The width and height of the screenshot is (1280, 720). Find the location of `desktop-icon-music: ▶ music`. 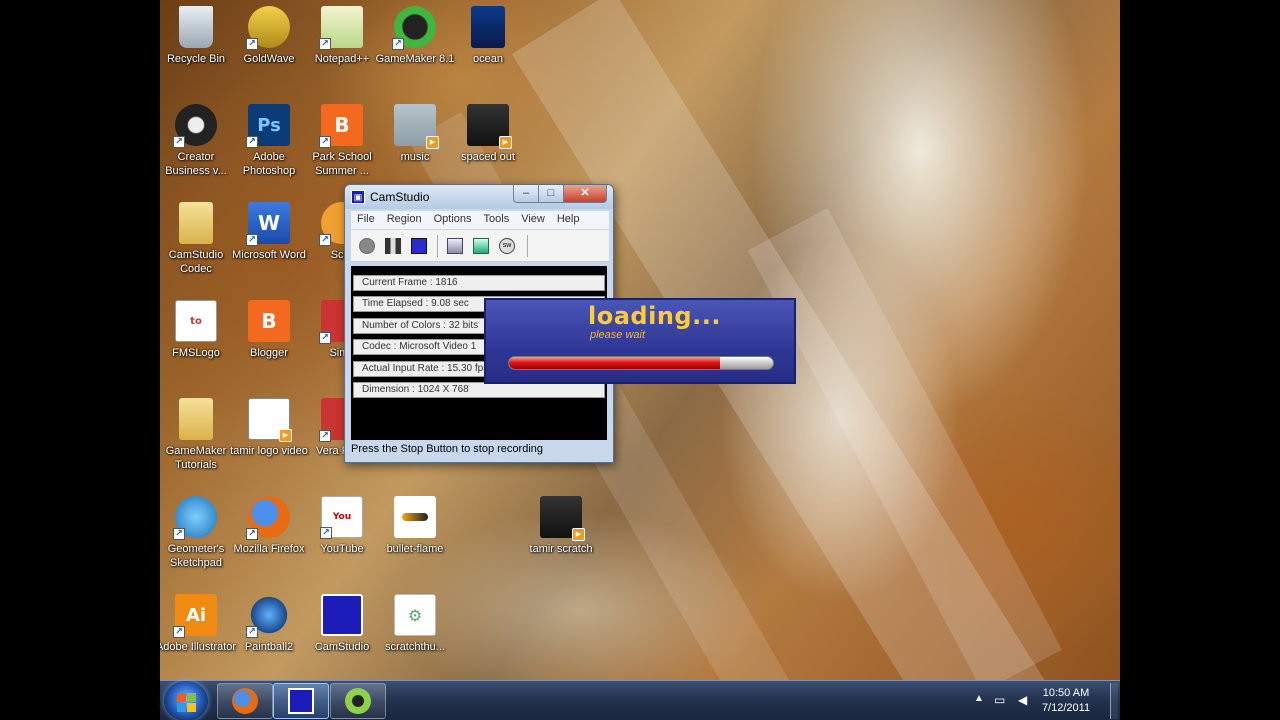

desktop-icon-music: ▶ music is located at coordinates (415, 134).